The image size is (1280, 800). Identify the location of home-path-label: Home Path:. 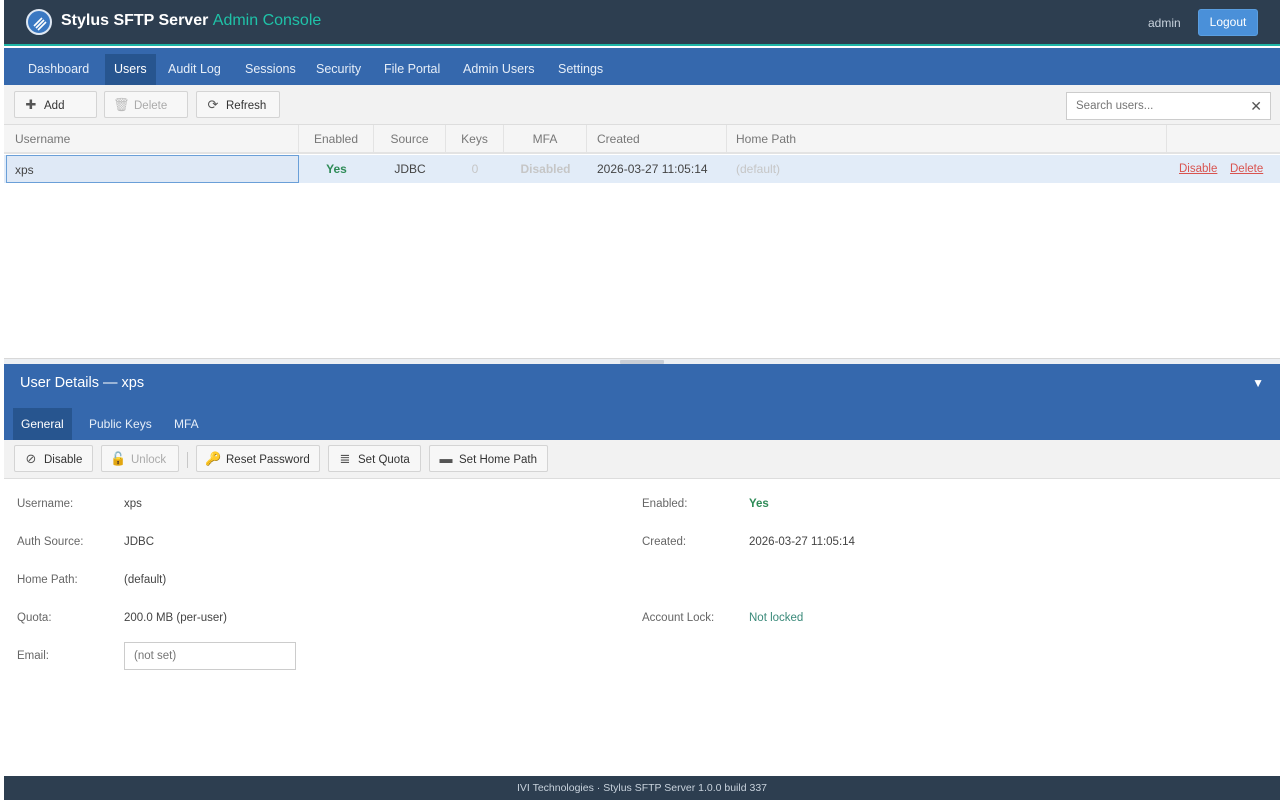
(47, 580).